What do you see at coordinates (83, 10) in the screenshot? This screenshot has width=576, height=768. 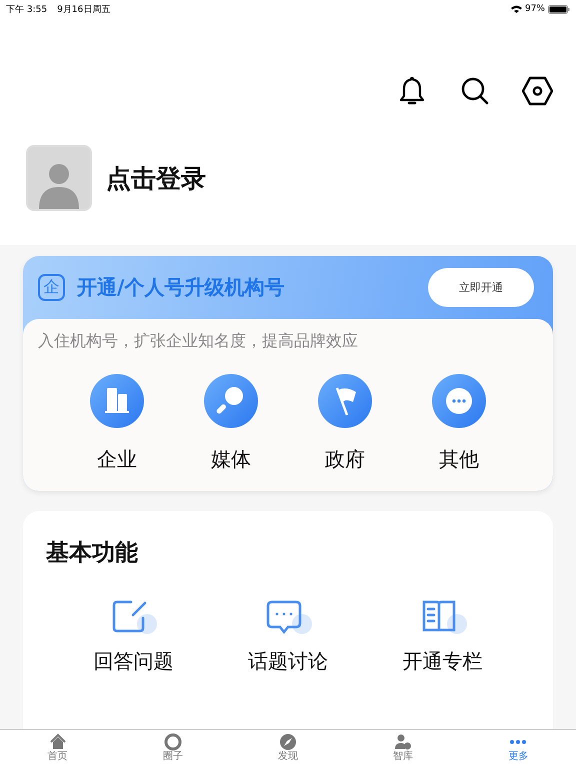 I see `status-date: 9月16日周五` at bounding box center [83, 10].